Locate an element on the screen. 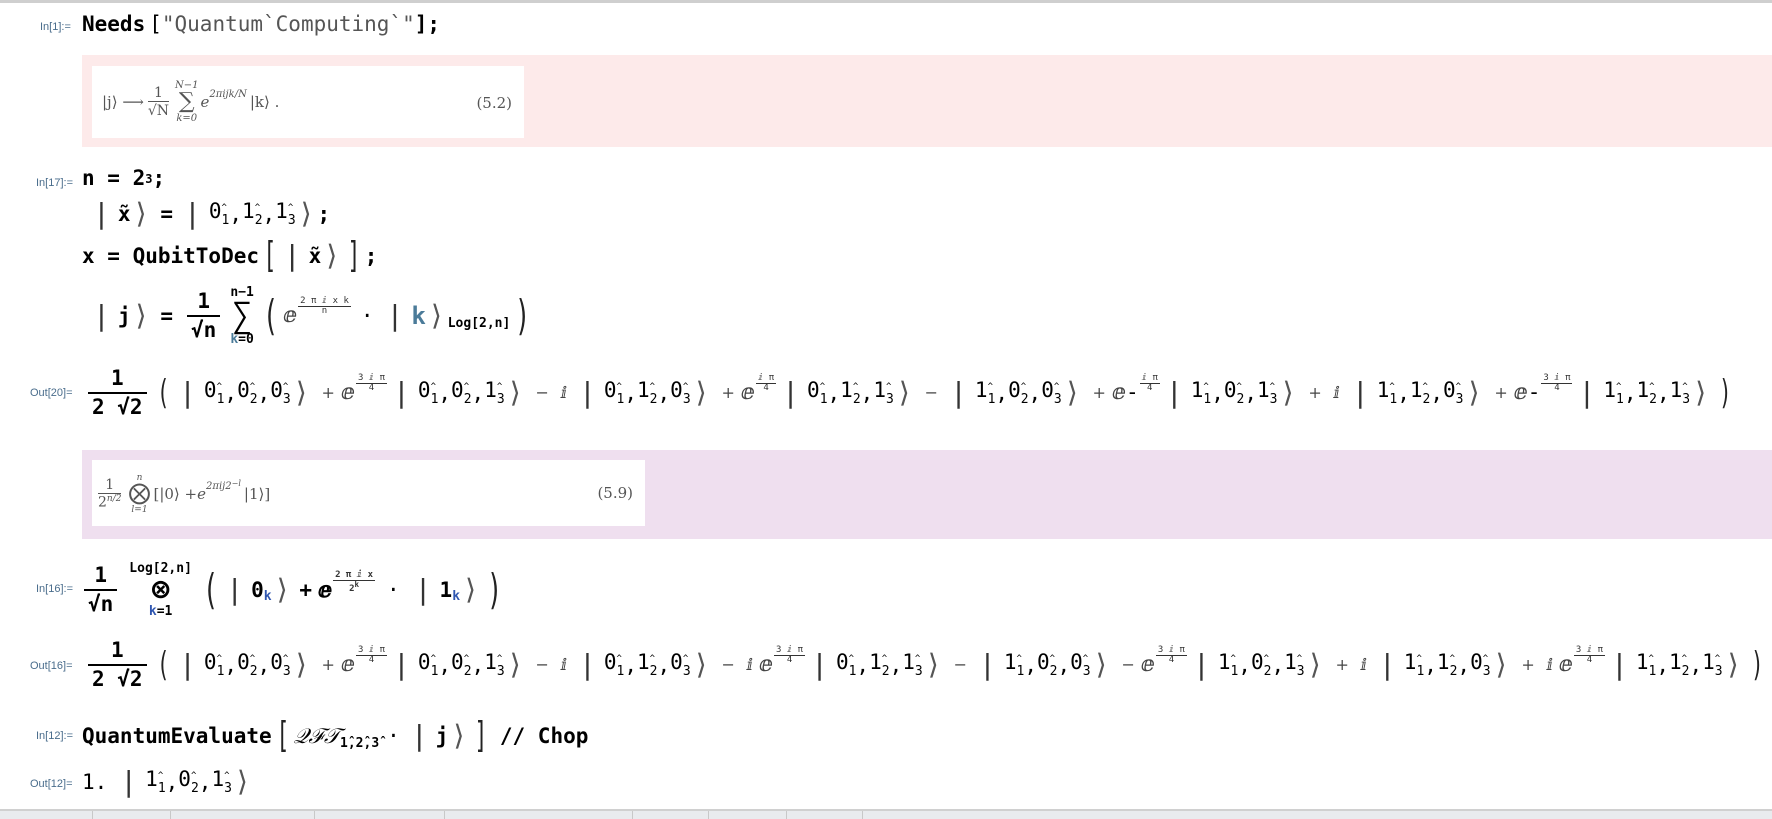 The height and width of the screenshot is (819, 1772). input-cell-17-line2: |x̃⟩ = |01, 12, 13⟩ ; is located at coordinates (210, 214).